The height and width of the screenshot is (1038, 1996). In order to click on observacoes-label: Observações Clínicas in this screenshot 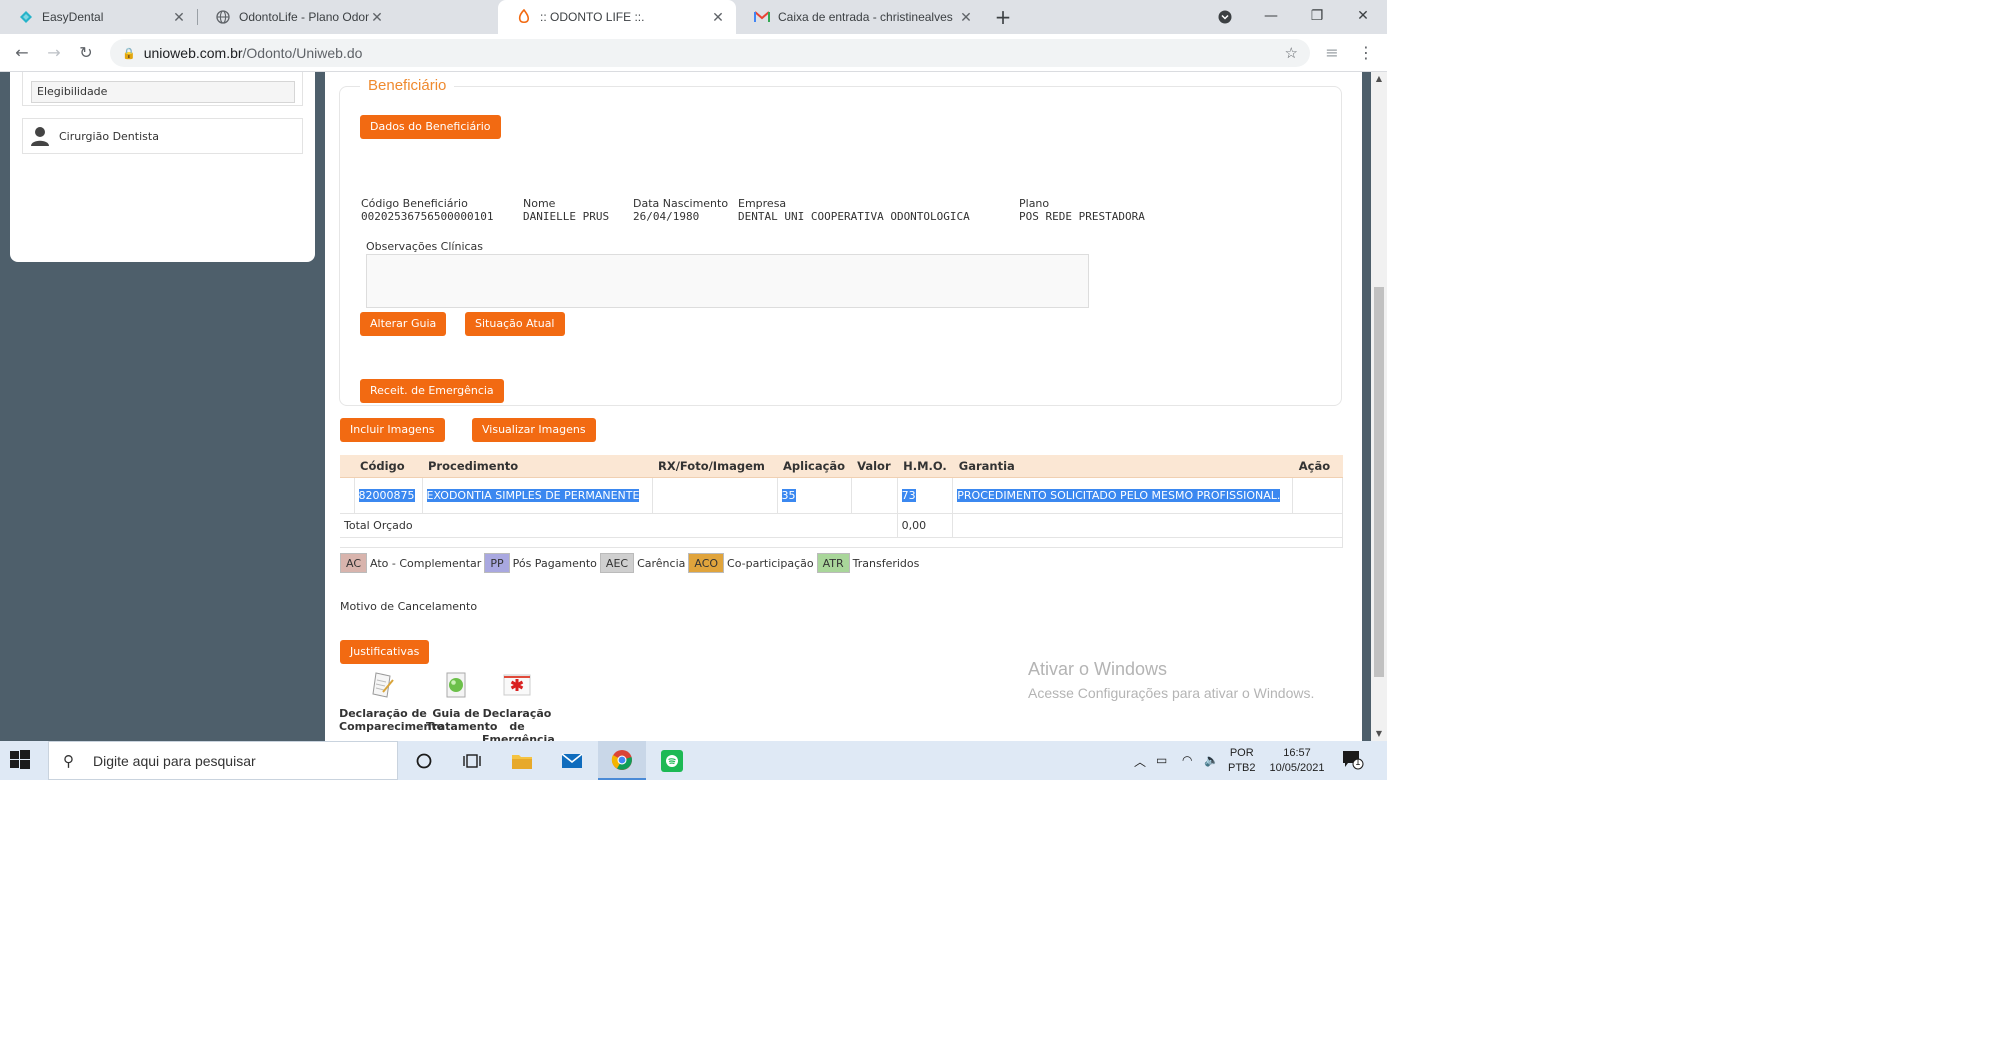, I will do `click(425, 246)`.